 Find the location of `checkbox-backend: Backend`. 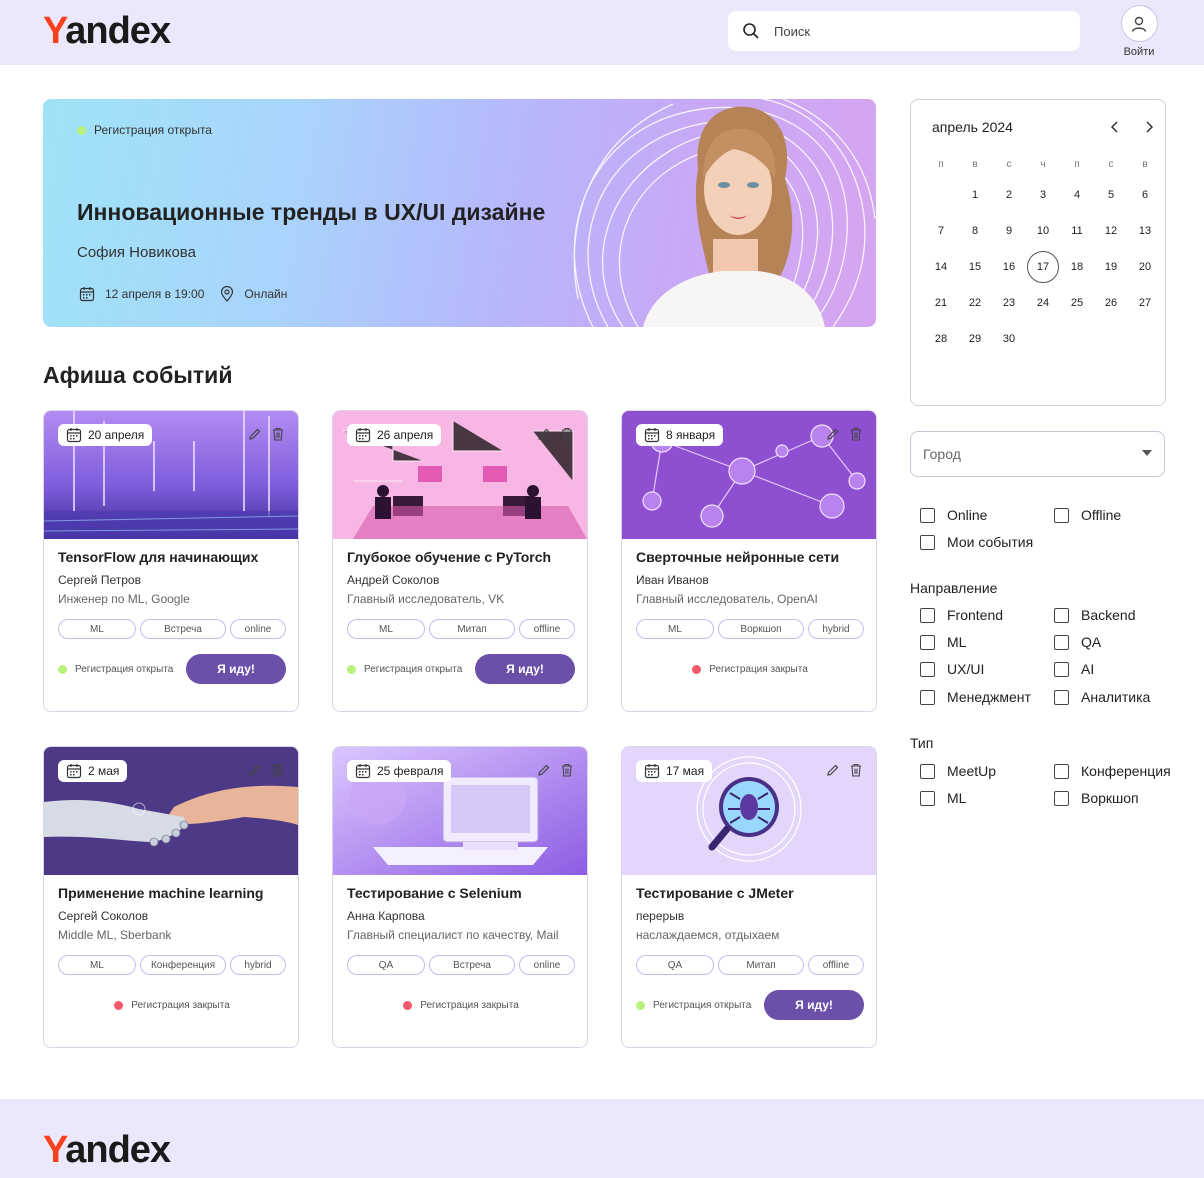

checkbox-backend: Backend is located at coordinates (1094, 615).